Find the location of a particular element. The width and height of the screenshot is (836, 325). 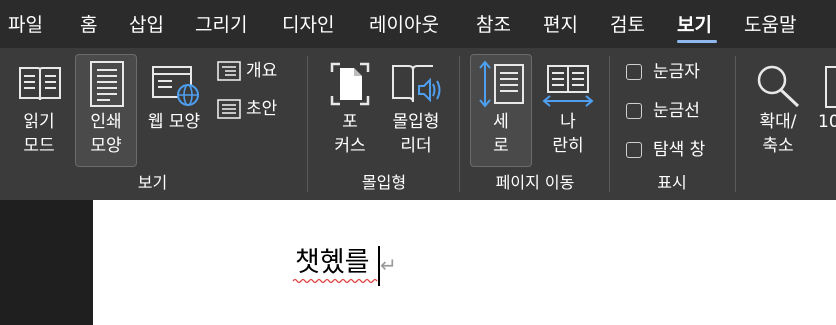

tab-view: 보기 is located at coordinates (694, 25).